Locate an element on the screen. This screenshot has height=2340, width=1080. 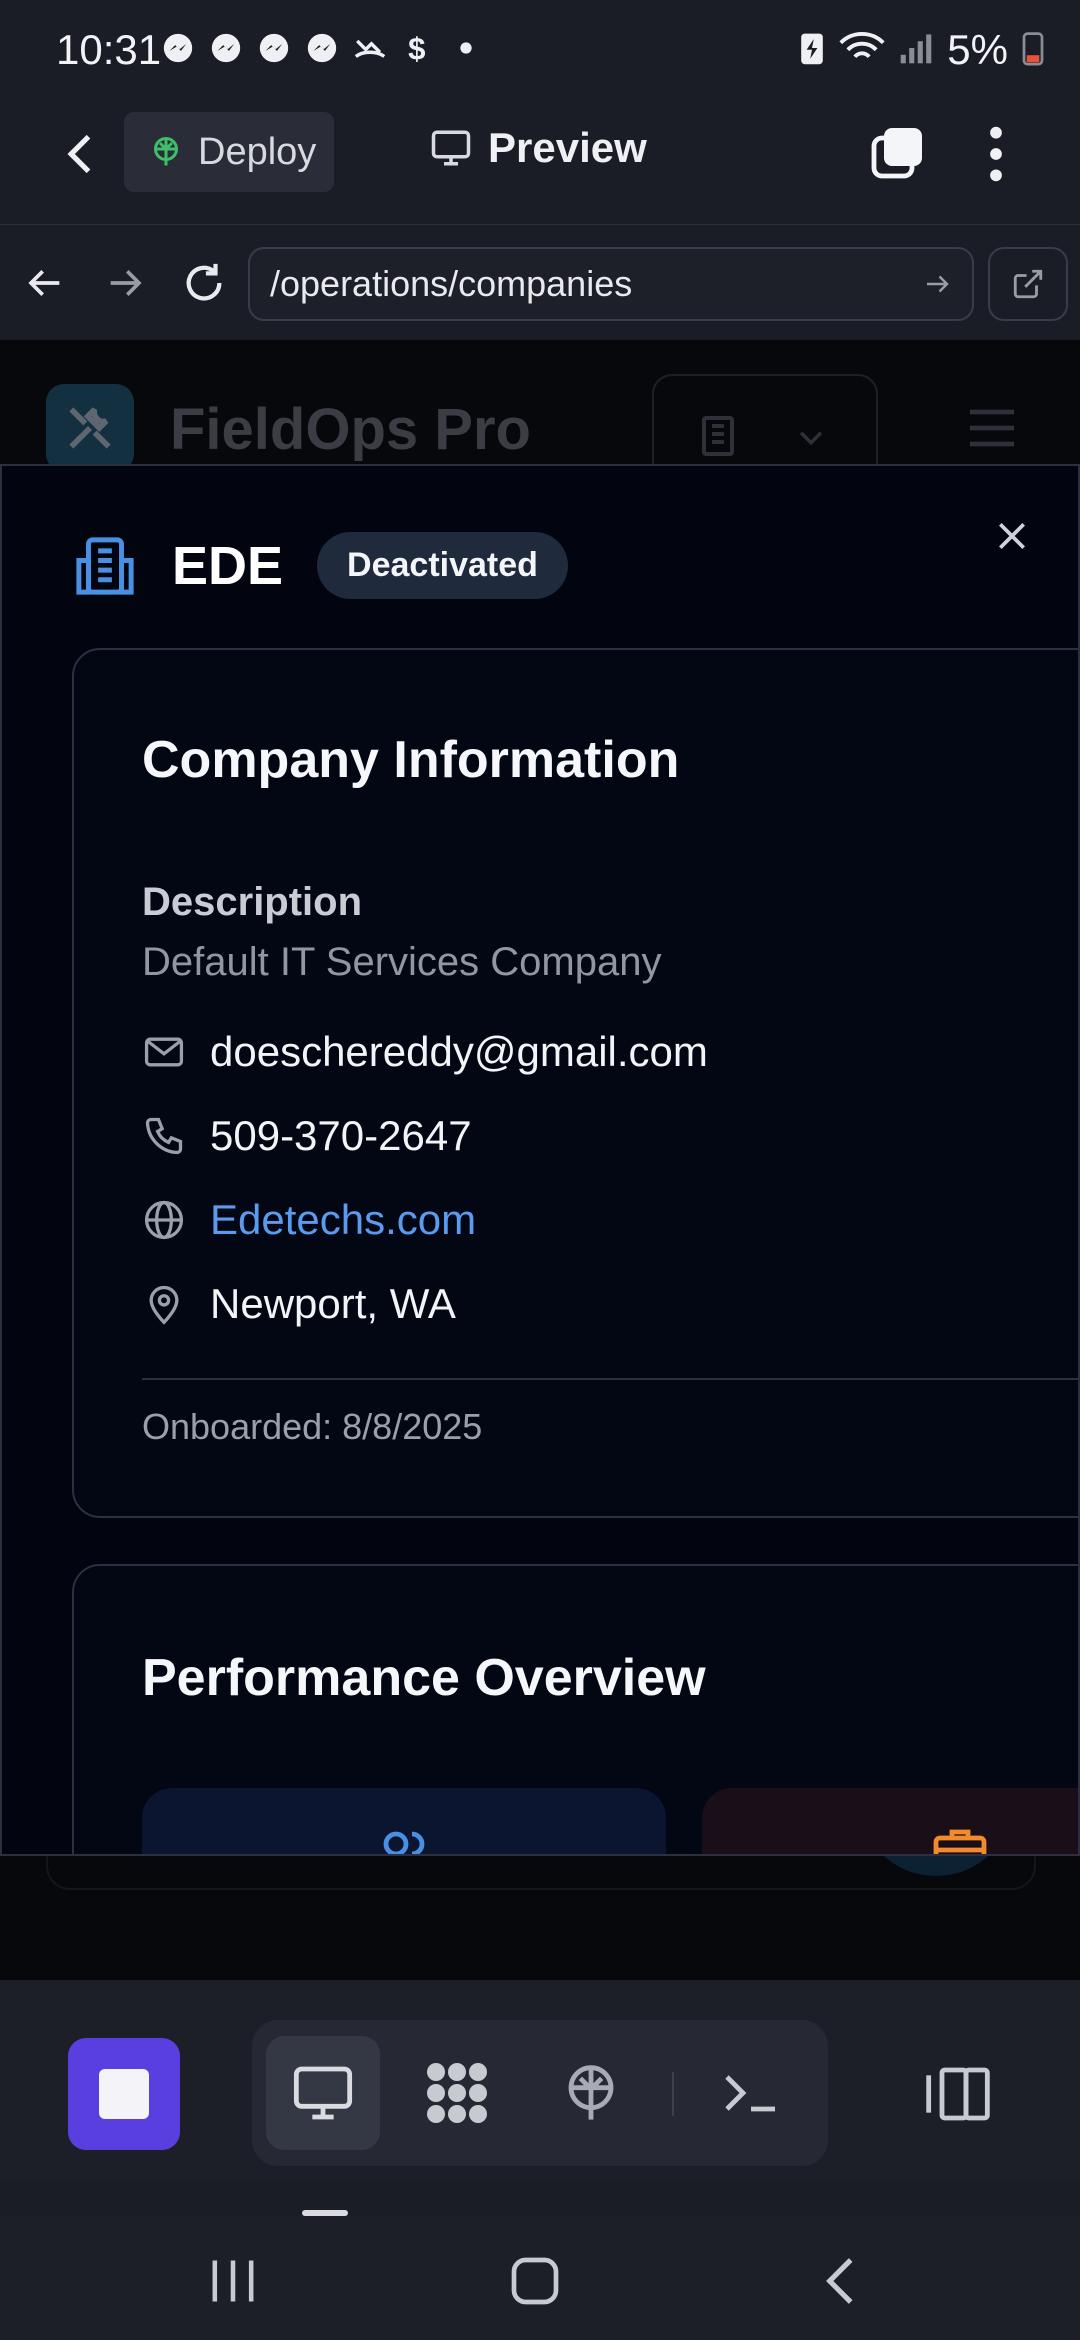
map-pin-icon is located at coordinates (164, 1304).